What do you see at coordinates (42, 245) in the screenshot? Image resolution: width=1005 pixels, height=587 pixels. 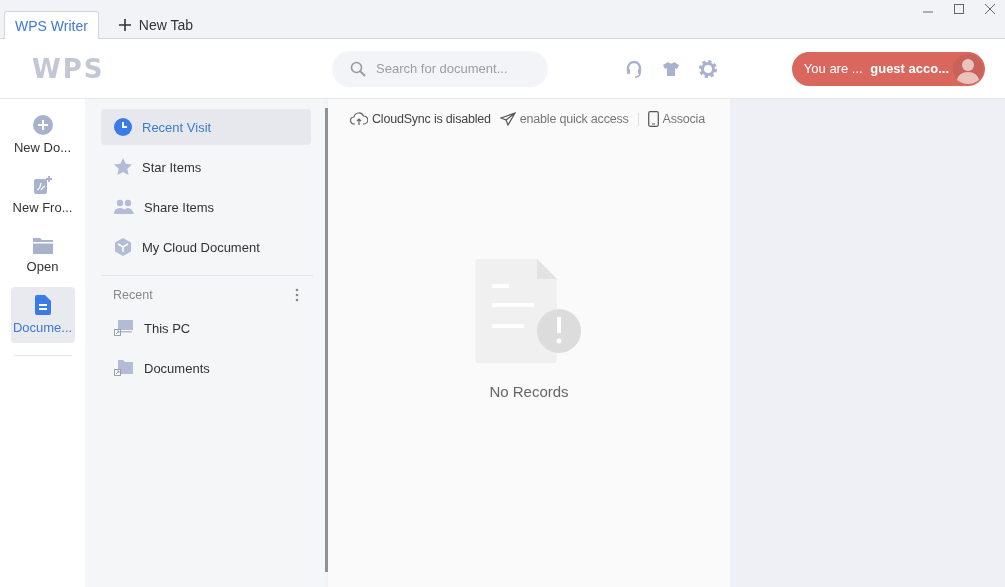 I see `folder-icon` at bounding box center [42, 245].